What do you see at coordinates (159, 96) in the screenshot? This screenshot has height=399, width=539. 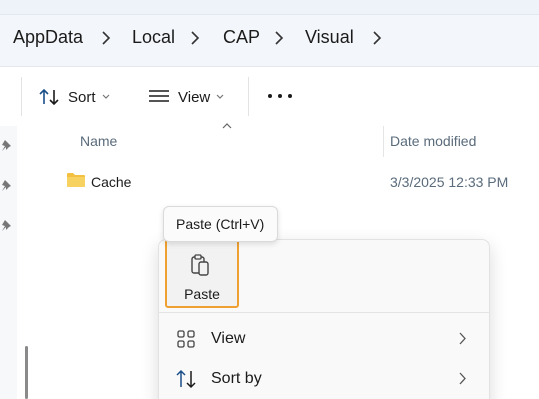 I see `view-icon` at bounding box center [159, 96].